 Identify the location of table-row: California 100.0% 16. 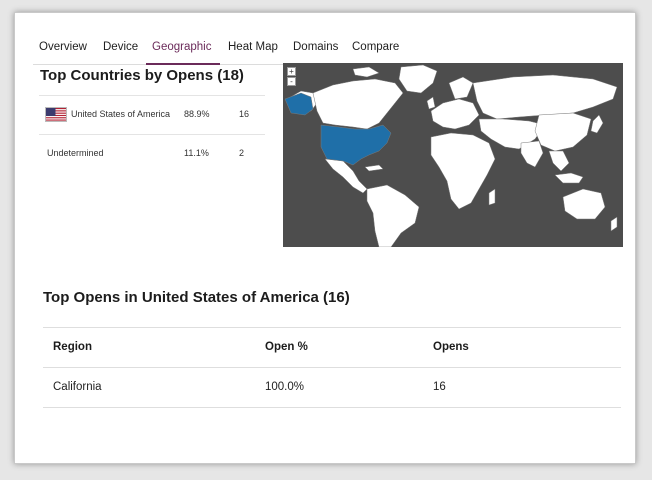
(332, 388).